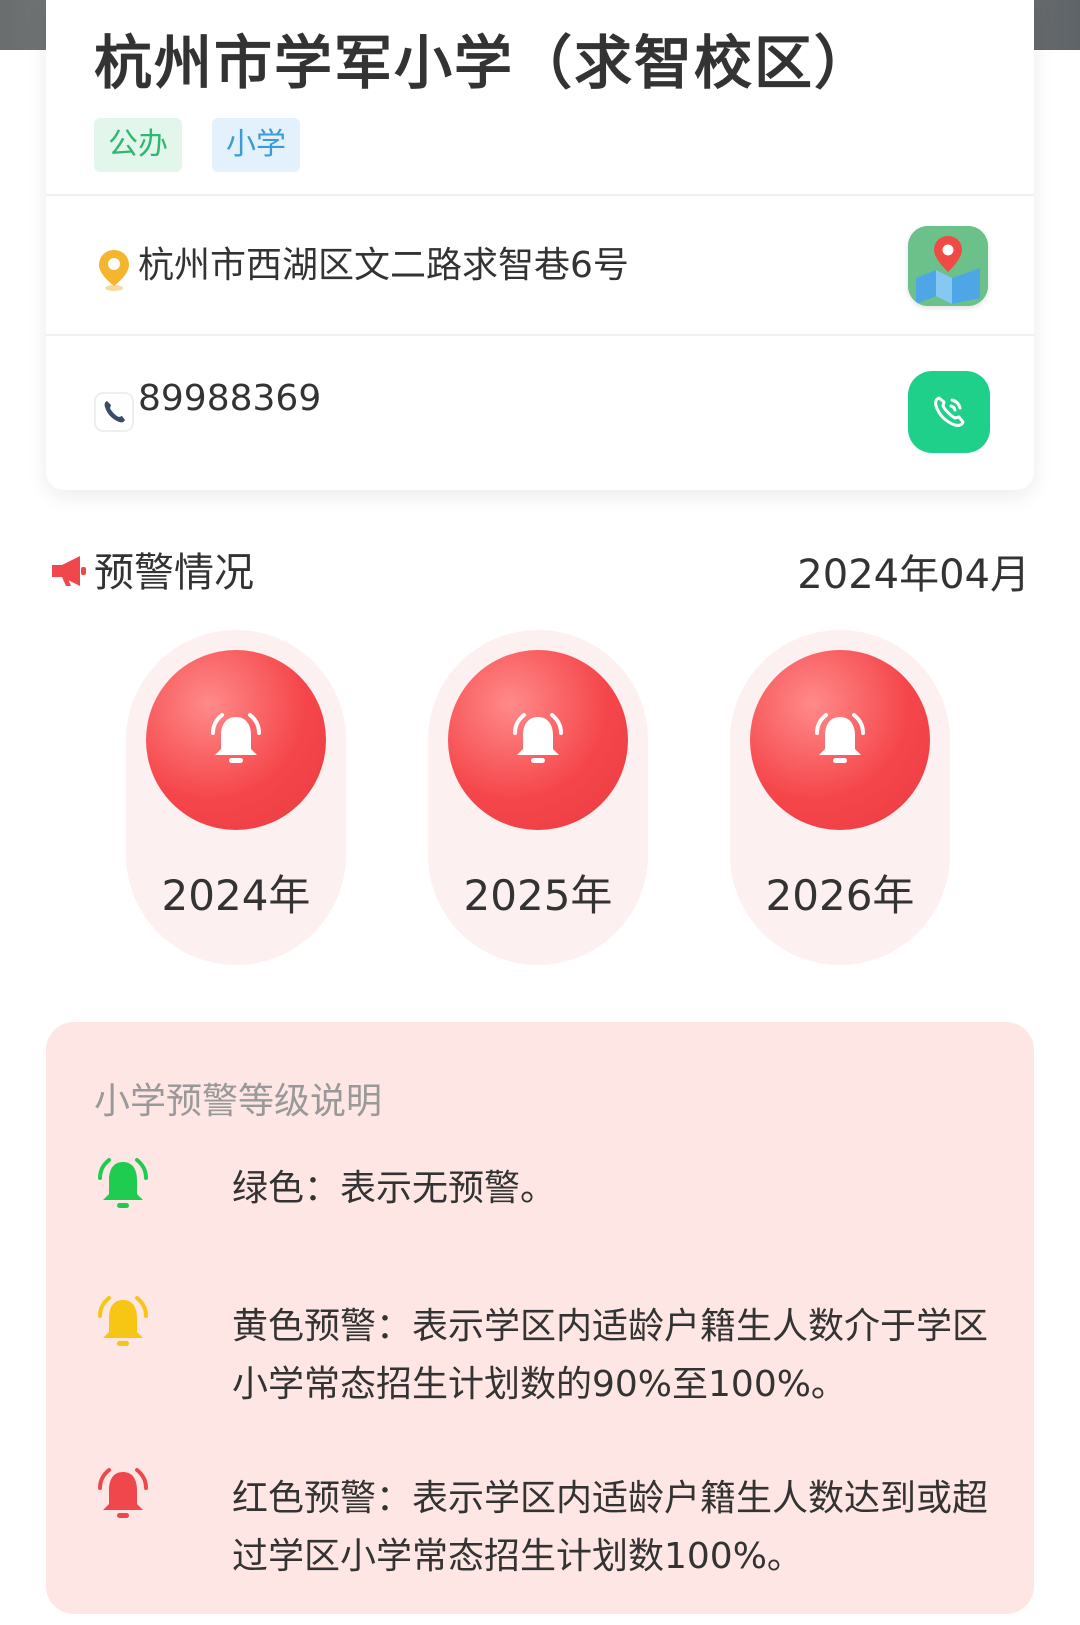 This screenshot has height=1625, width=1080. What do you see at coordinates (610, 1355) in the screenshot?
I see `legend-text: 黄色预警：表示学区内适龄户籍生人数介于学区小学常态招生计划数的90%至100%。` at bounding box center [610, 1355].